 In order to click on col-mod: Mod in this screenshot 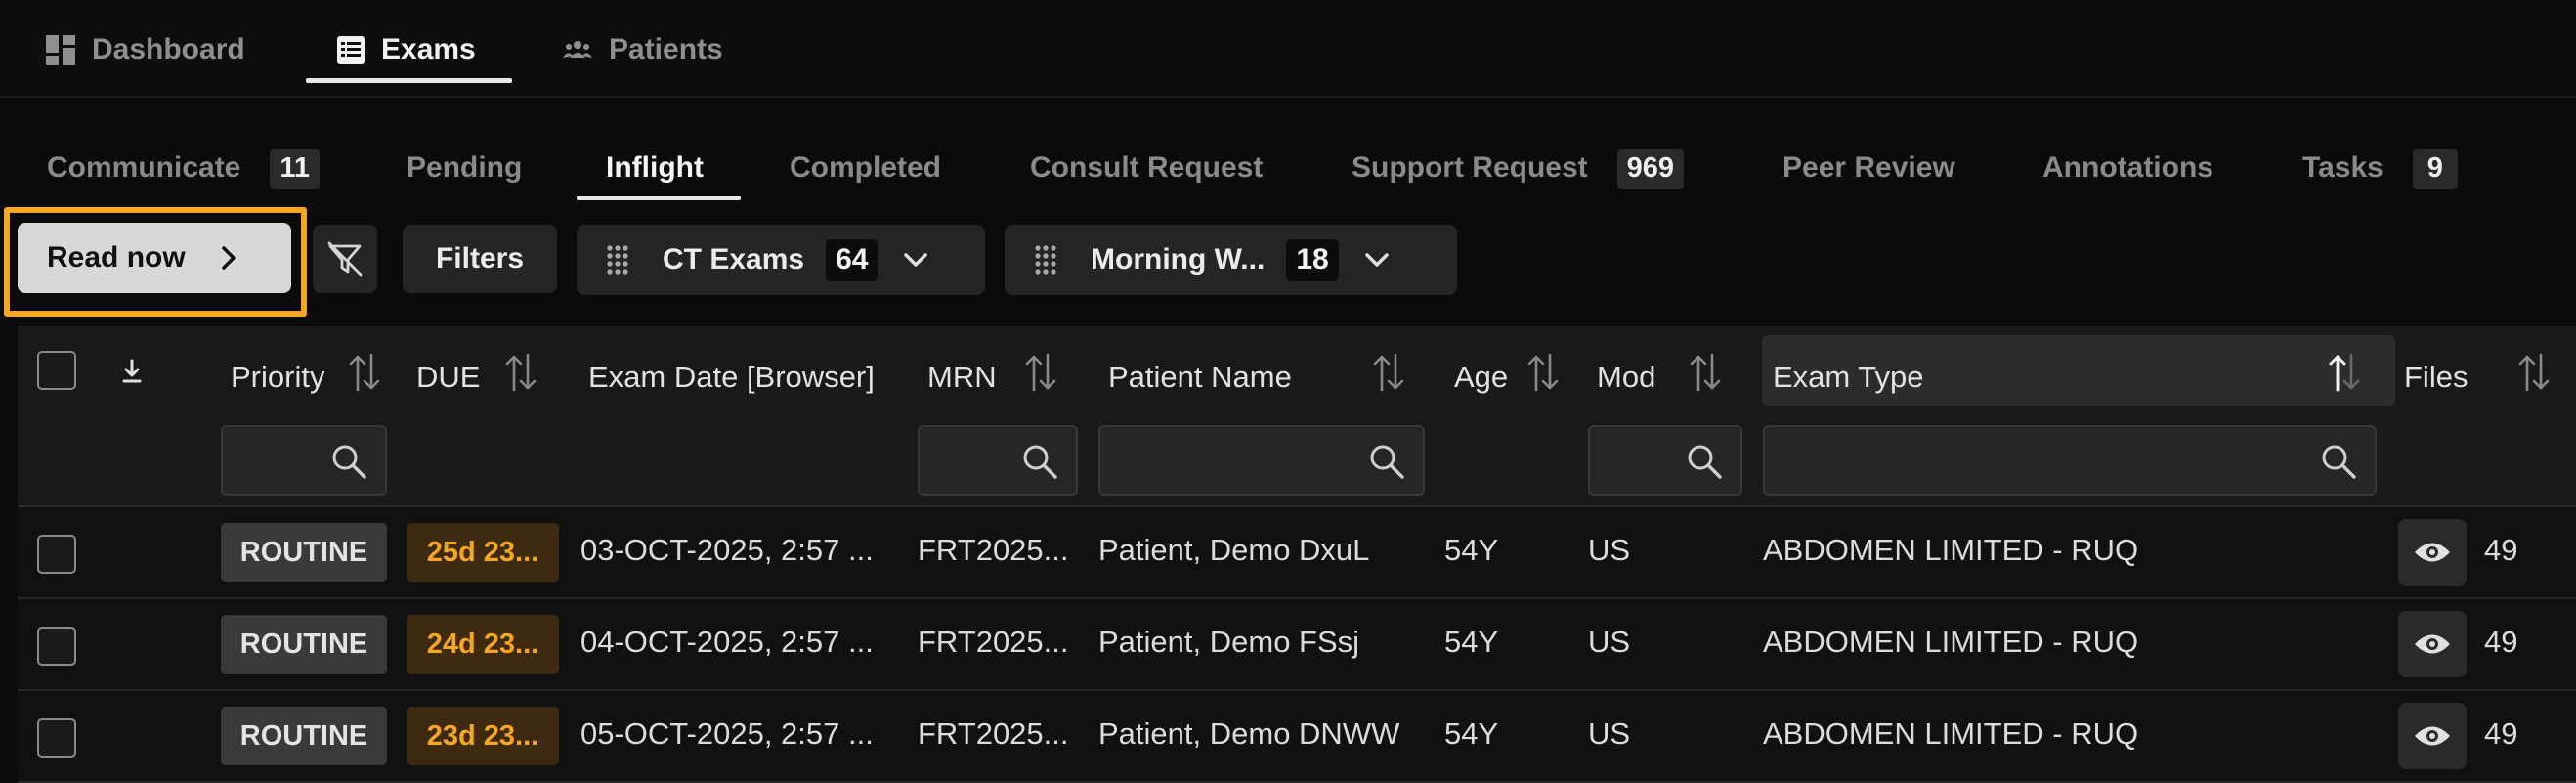, I will do `click(1626, 377)`.